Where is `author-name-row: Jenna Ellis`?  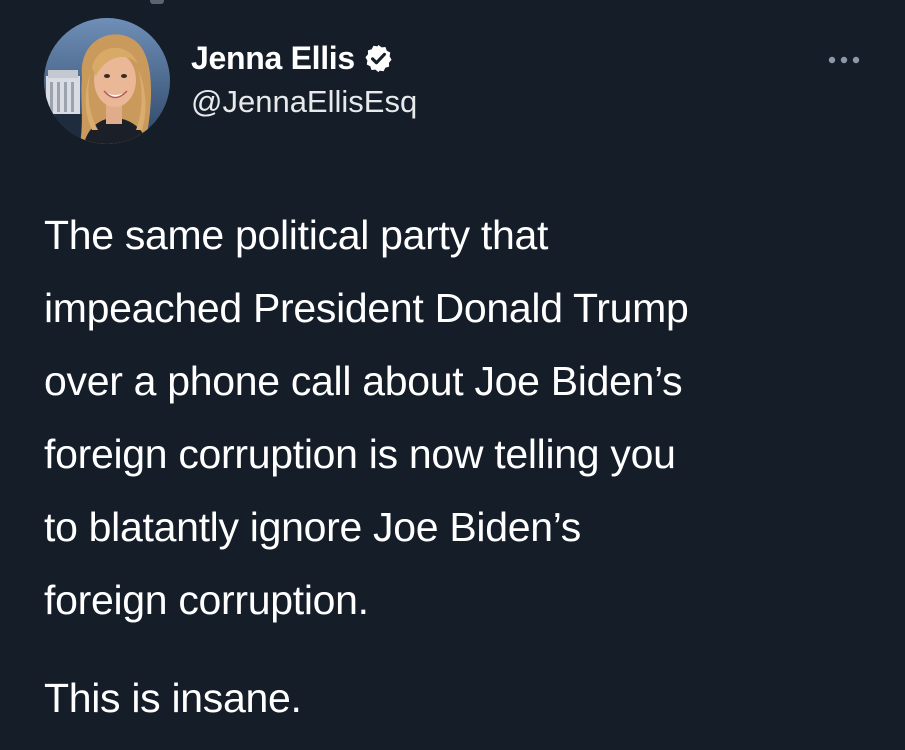 author-name-row: Jenna Ellis is located at coordinates (292, 58).